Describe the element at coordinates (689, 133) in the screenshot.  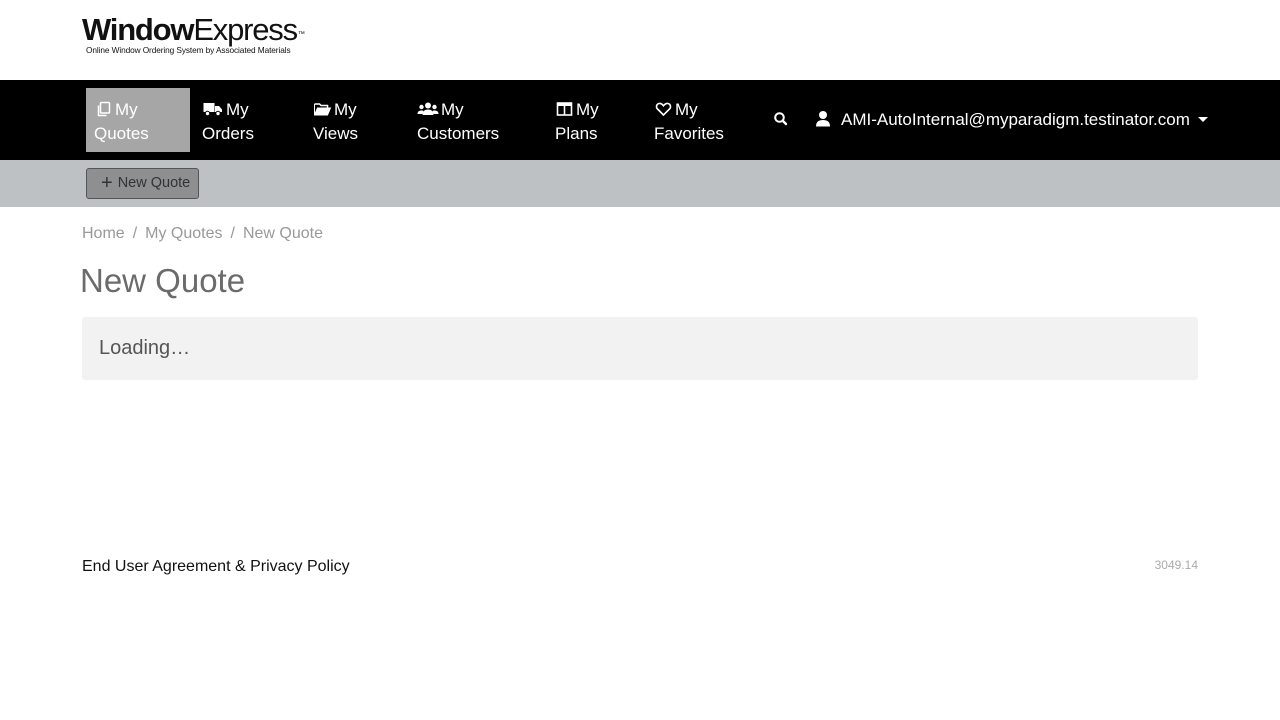
I see `nav-my-favorites-line2: Favorites` at that location.